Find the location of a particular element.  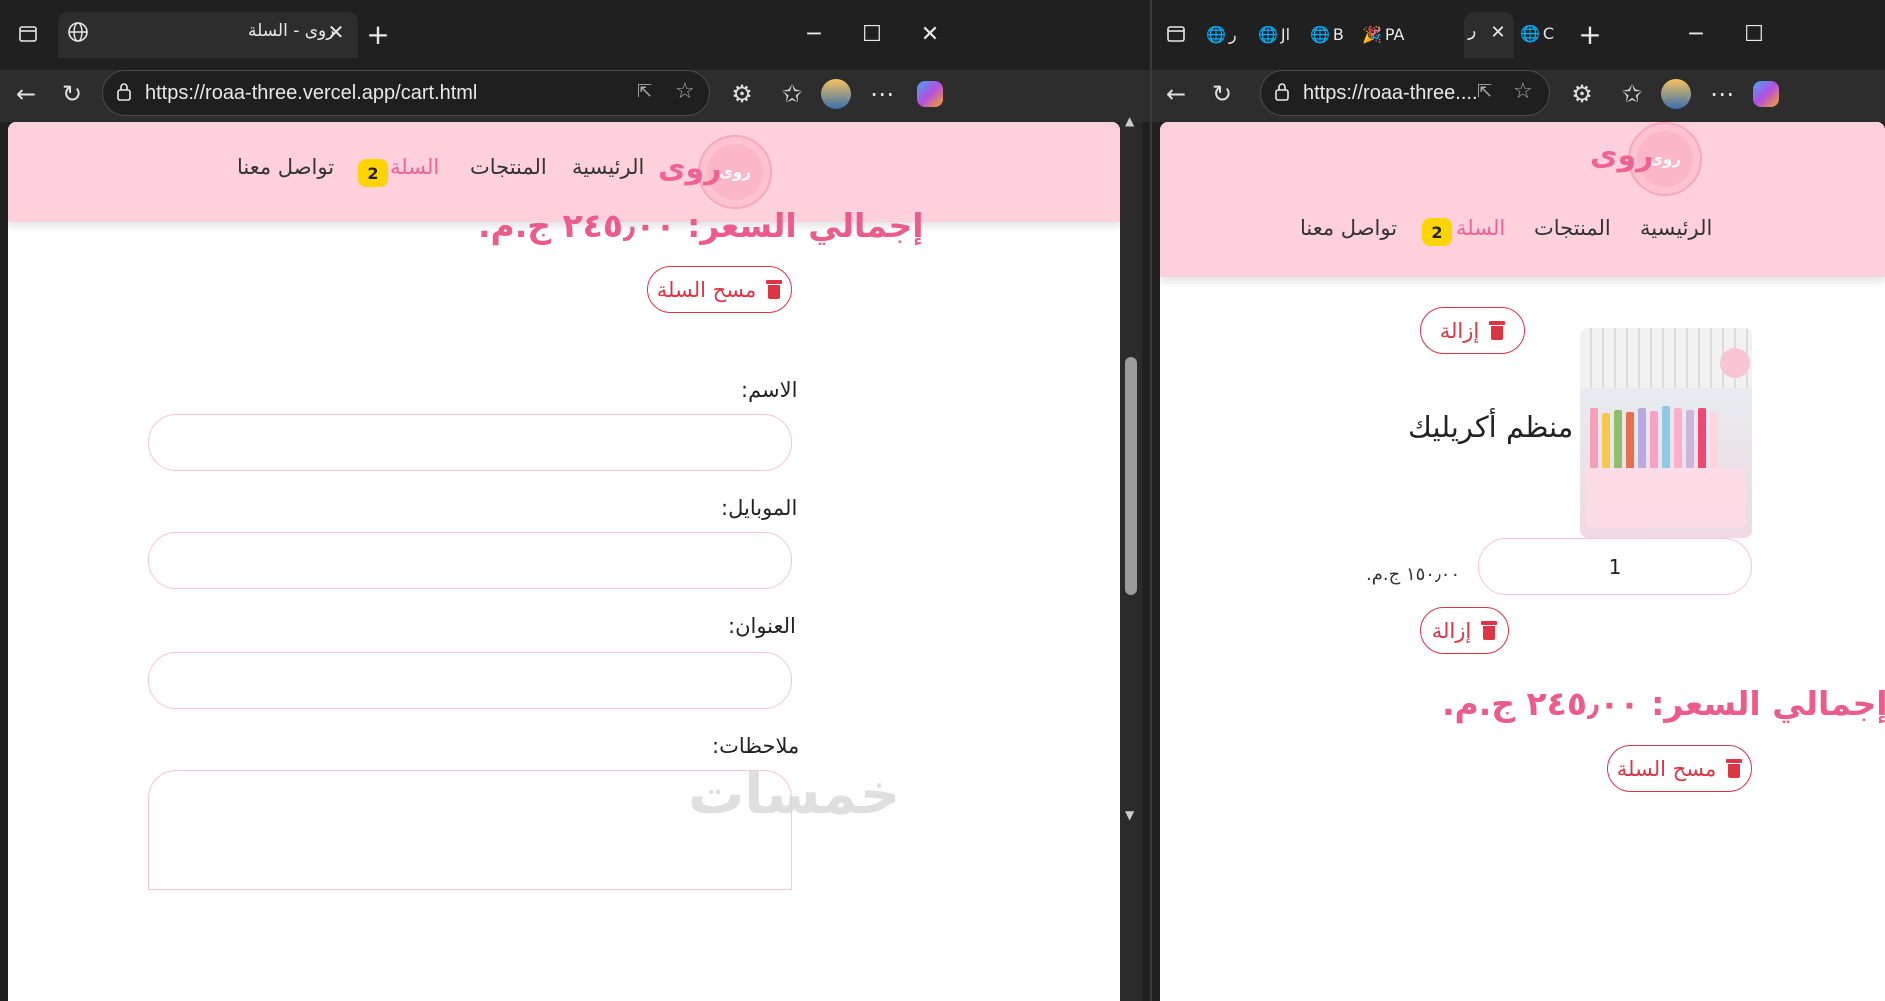

address-bar-row: ← ↻ https://roaa-three.... ⇱ ☆ ⚙ ✩ ⋯ is located at coordinates (1518, 96).